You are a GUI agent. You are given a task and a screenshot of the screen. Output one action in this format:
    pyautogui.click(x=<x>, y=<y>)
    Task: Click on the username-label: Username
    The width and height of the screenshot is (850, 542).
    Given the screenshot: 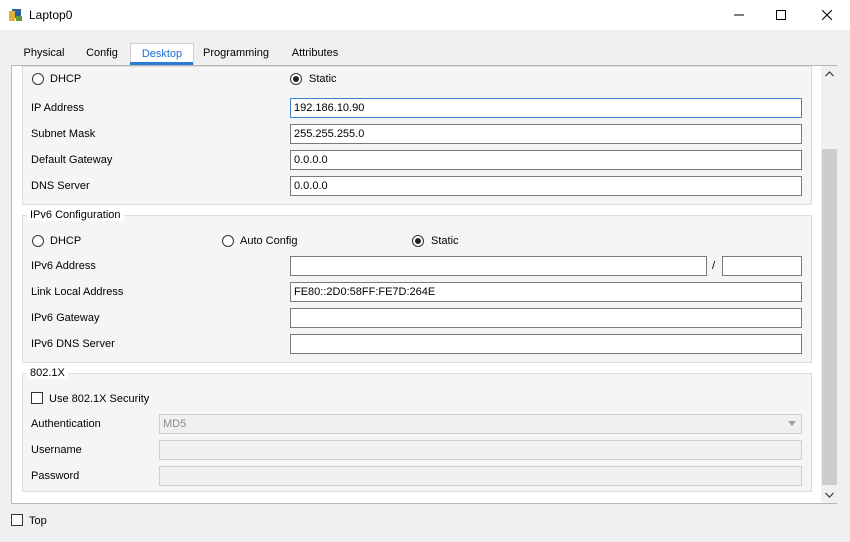 What is the action you would take?
    pyautogui.click(x=56, y=450)
    